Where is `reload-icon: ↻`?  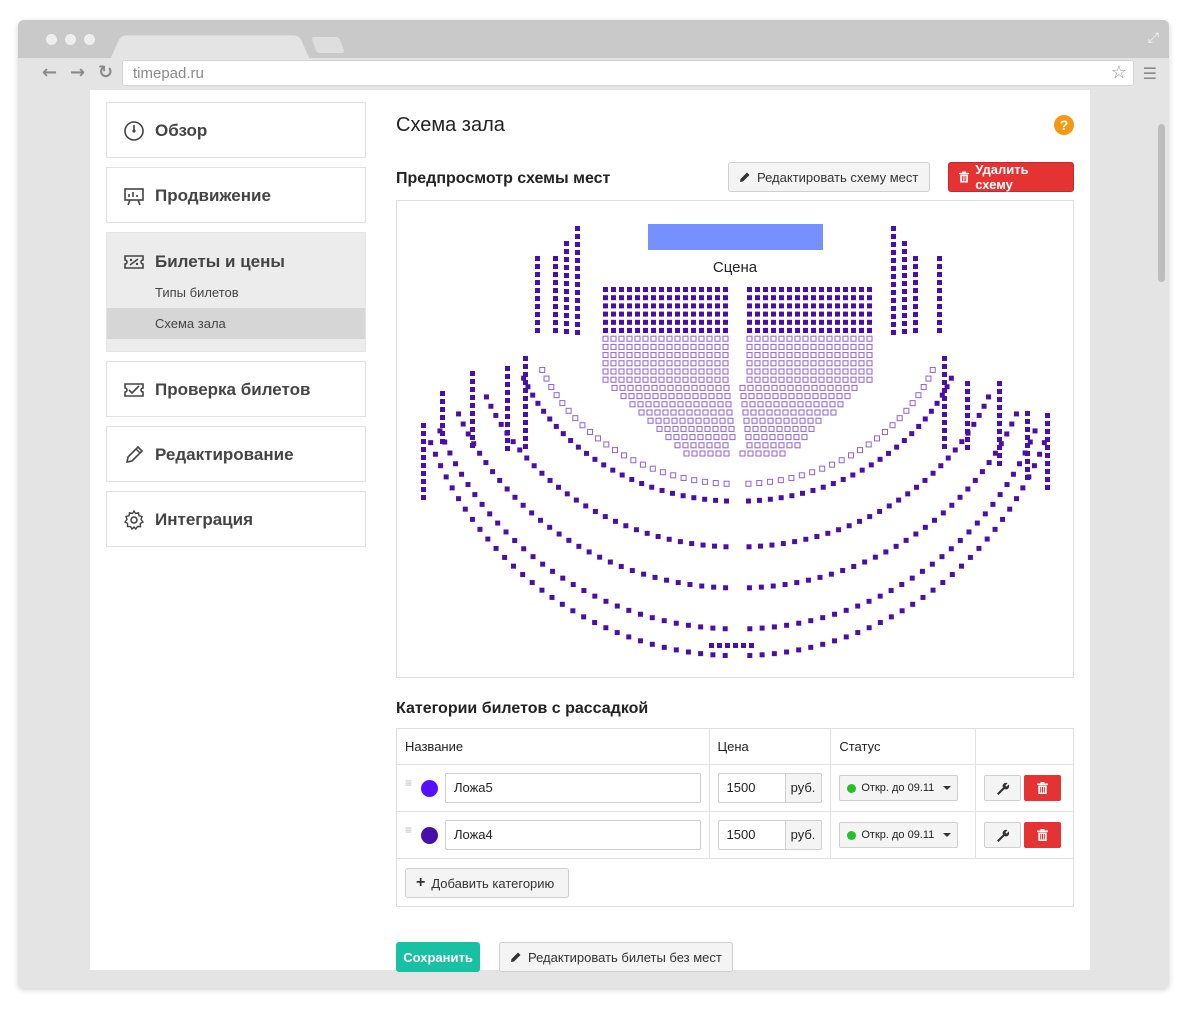 reload-icon: ↻ is located at coordinates (105, 72).